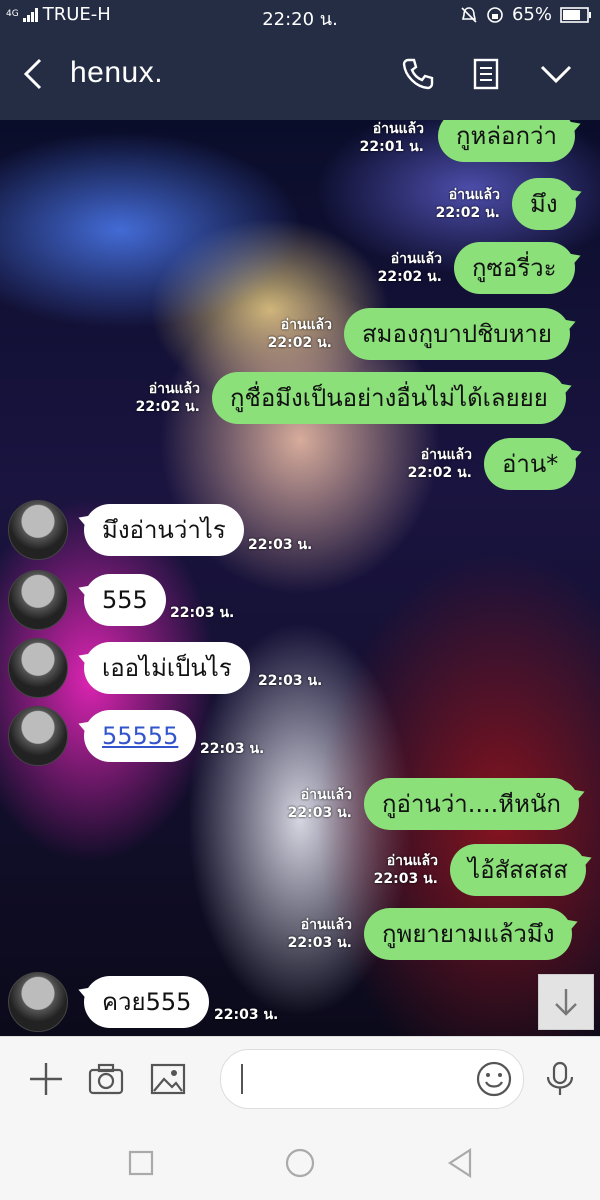  Describe the element at coordinates (531, 14) in the screenshot. I see `battery-percent: 65%` at that location.